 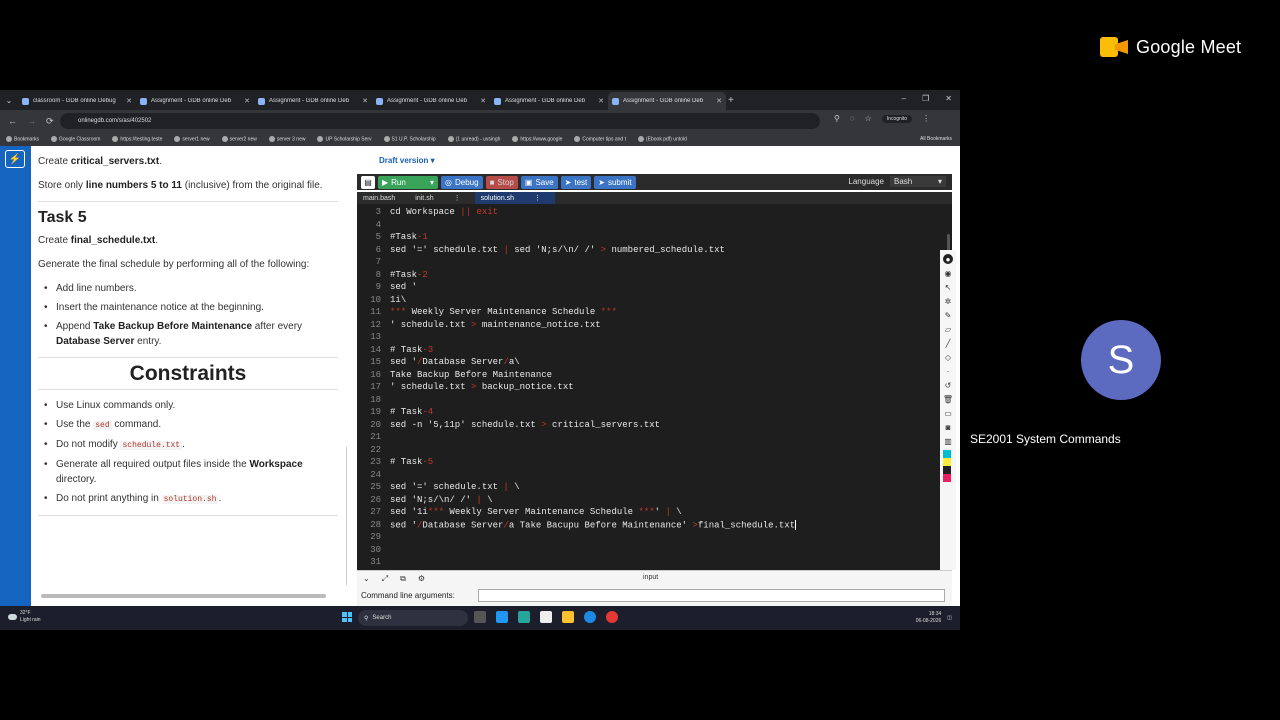 What do you see at coordinates (462, 182) in the screenshot?
I see `debug-button: ◎ Debug` at bounding box center [462, 182].